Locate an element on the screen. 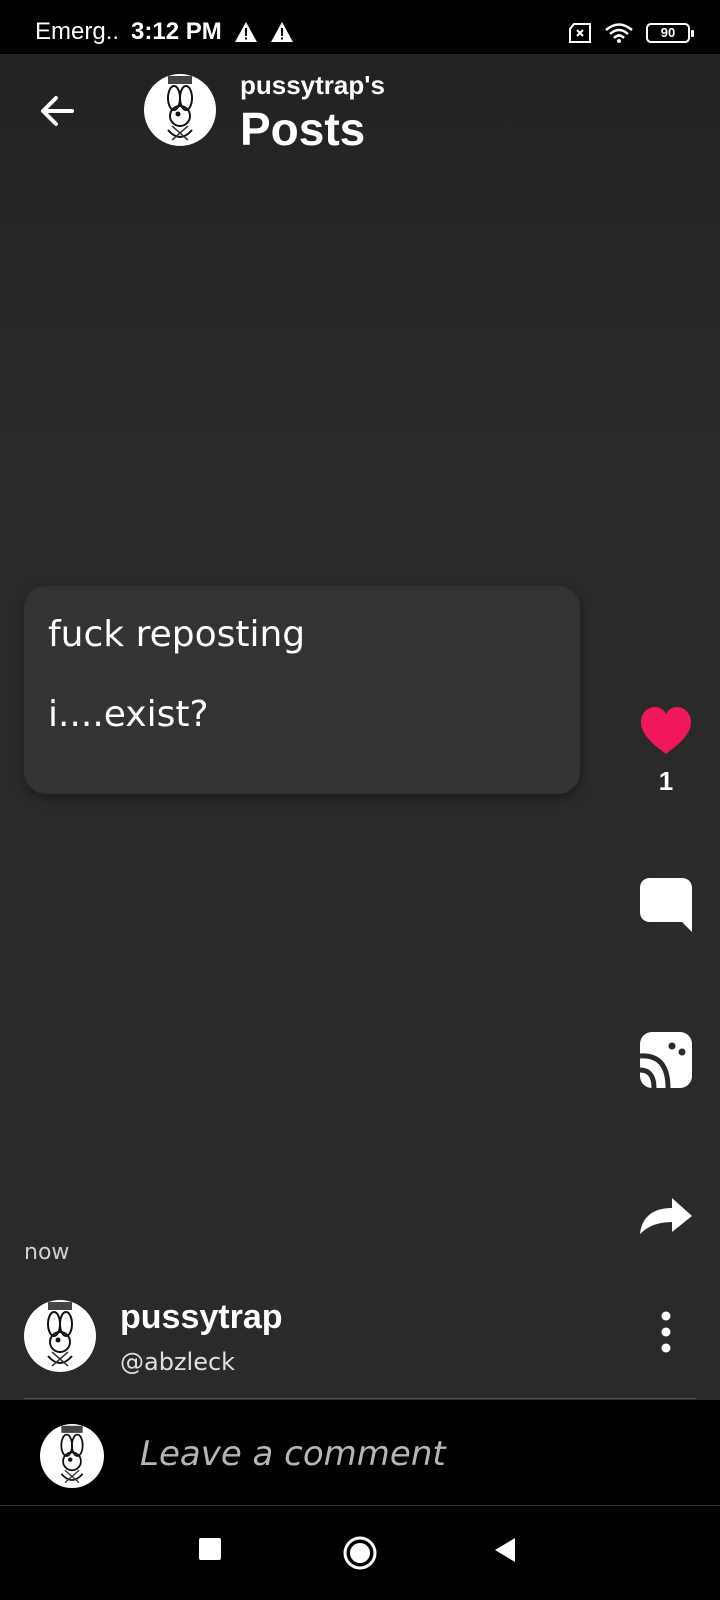 This screenshot has width=720, height=1600. status-time: 3:12 PM is located at coordinates (176, 31).